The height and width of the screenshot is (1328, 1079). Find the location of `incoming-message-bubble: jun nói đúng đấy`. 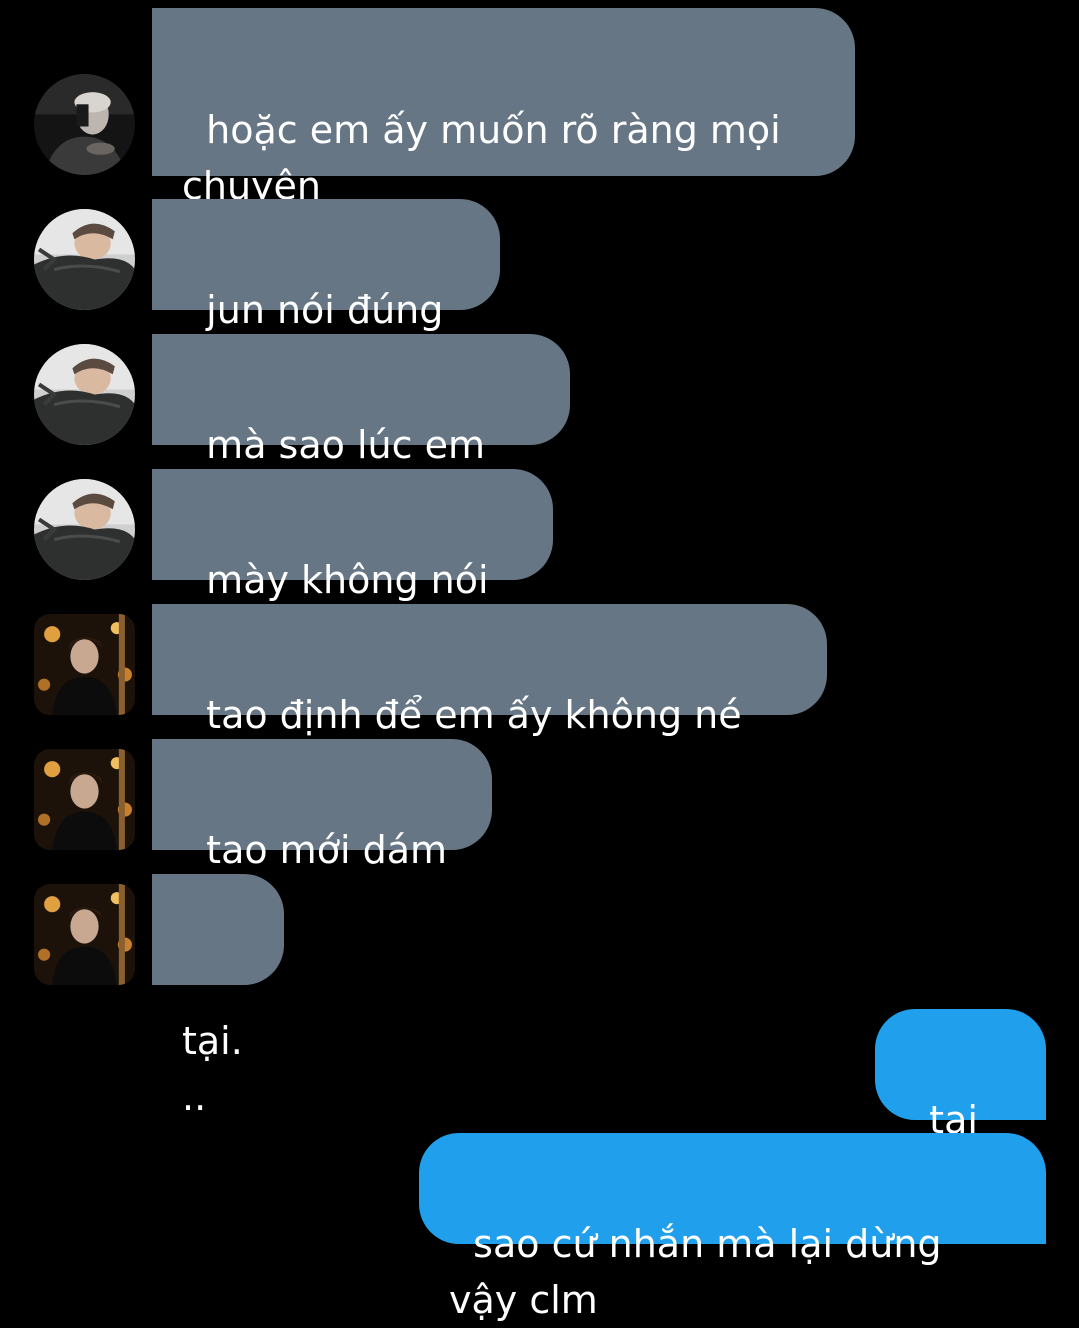

incoming-message-bubble: jun nói đúng đấy is located at coordinates (326, 293).